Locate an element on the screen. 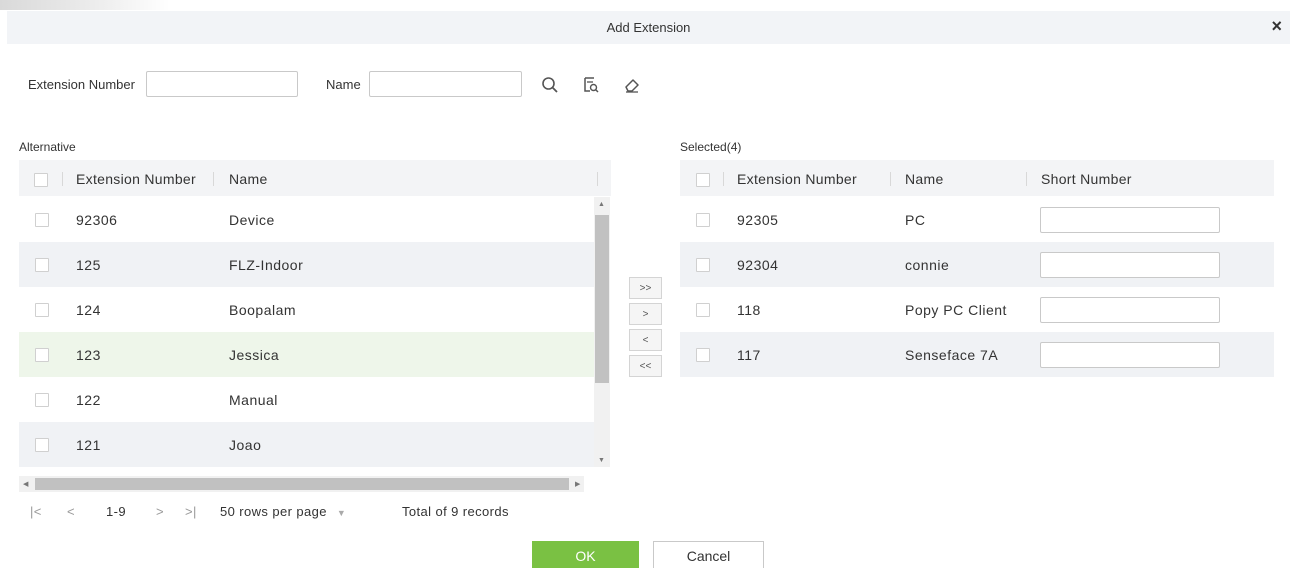  scroll-left-icon: ◀ is located at coordinates (25, 484).